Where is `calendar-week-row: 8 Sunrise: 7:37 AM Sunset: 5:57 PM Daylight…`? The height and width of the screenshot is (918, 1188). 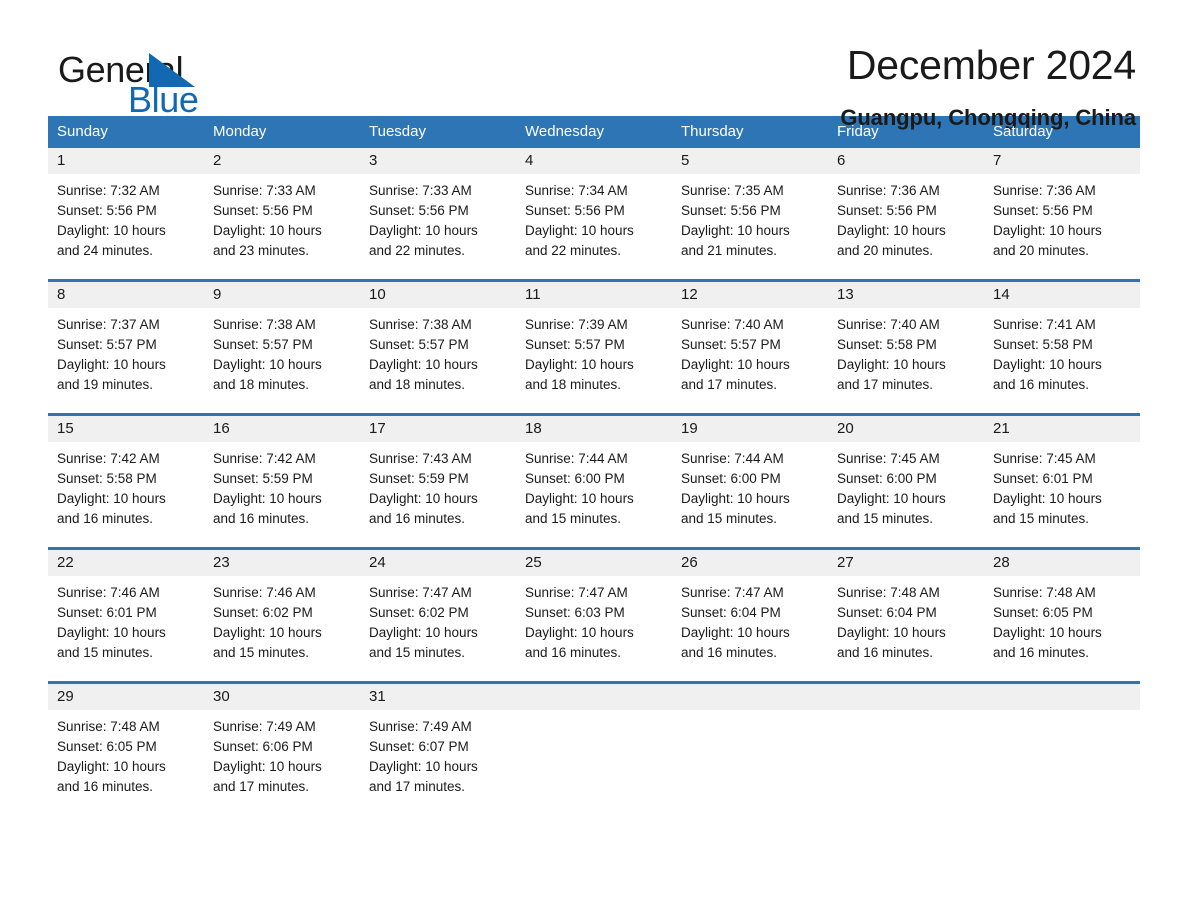
calendar-week-row: 8 Sunrise: 7:37 AM Sunset: 5:57 PM Daylight… is located at coordinates (594, 341).